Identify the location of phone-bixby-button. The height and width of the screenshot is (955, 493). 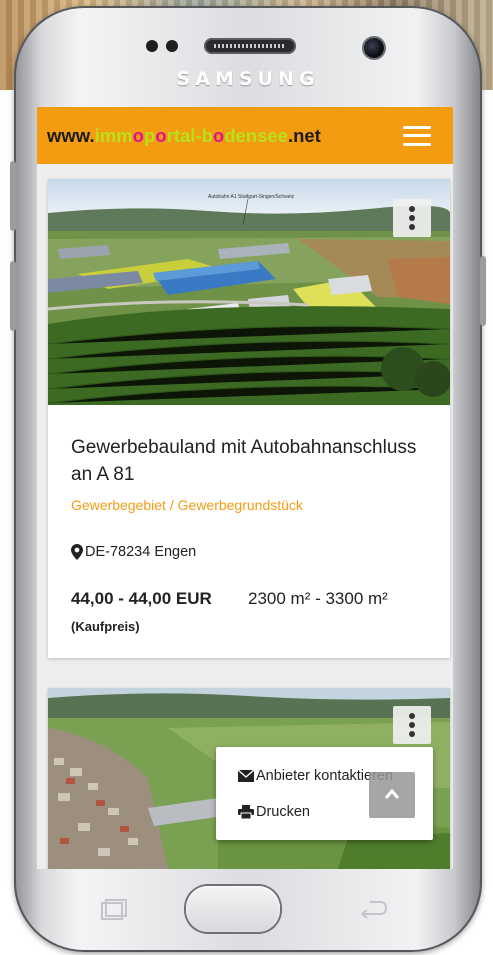
(13, 296).